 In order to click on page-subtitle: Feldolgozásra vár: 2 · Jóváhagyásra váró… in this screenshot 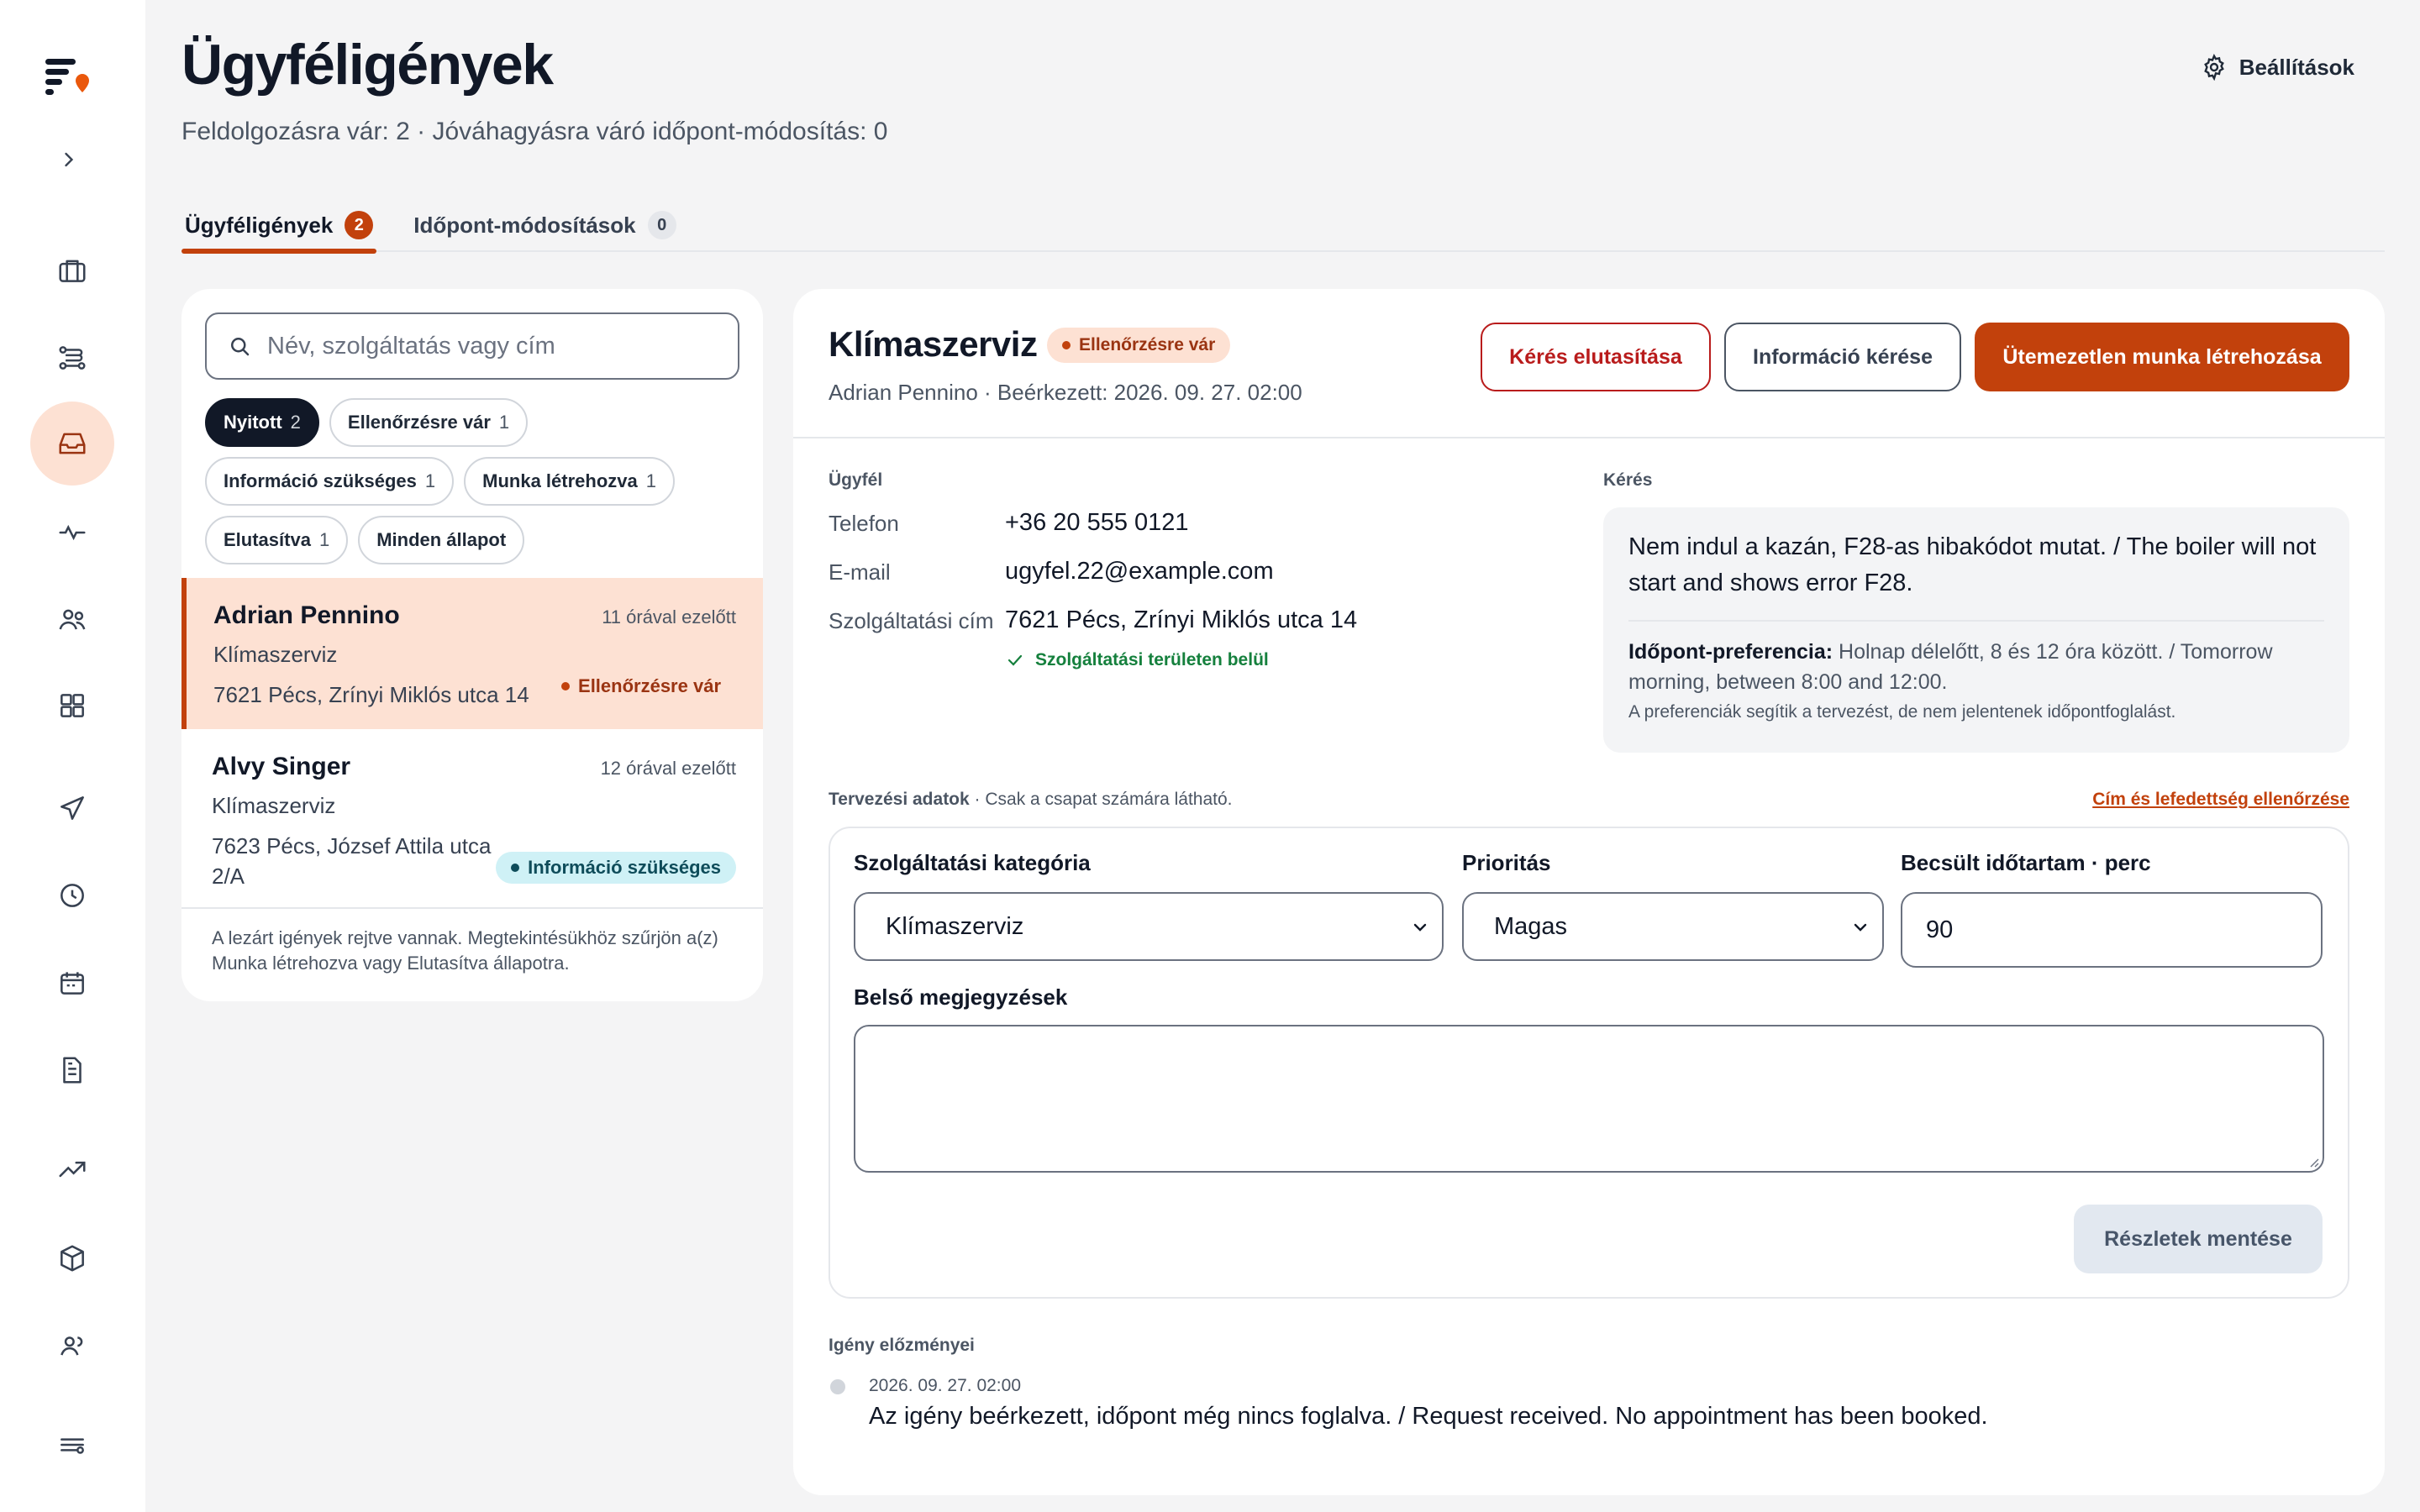, I will do `click(535, 131)`.